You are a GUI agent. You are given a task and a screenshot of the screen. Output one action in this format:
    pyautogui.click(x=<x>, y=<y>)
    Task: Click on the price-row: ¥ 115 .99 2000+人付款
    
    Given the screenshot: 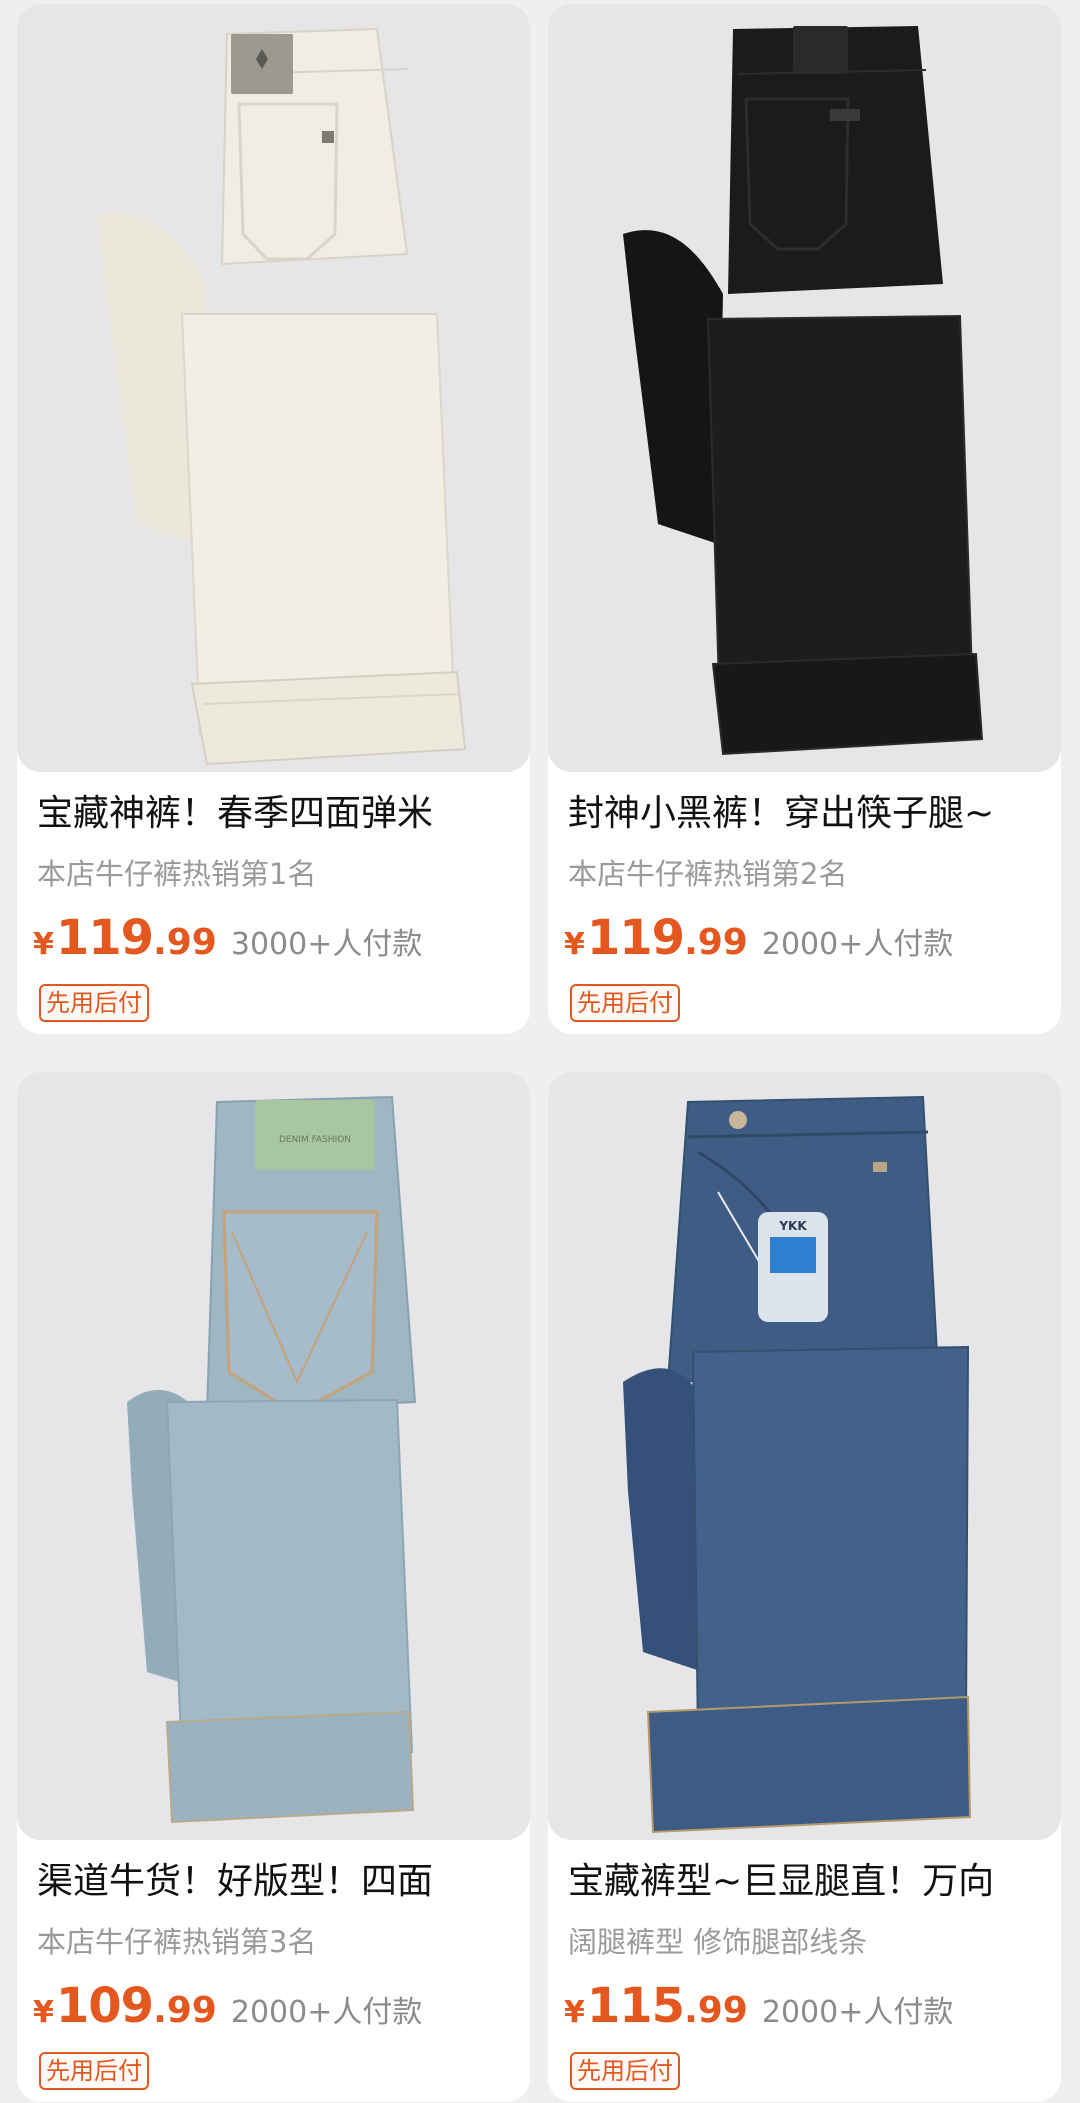 What is the action you would take?
    pyautogui.click(x=758, y=2008)
    